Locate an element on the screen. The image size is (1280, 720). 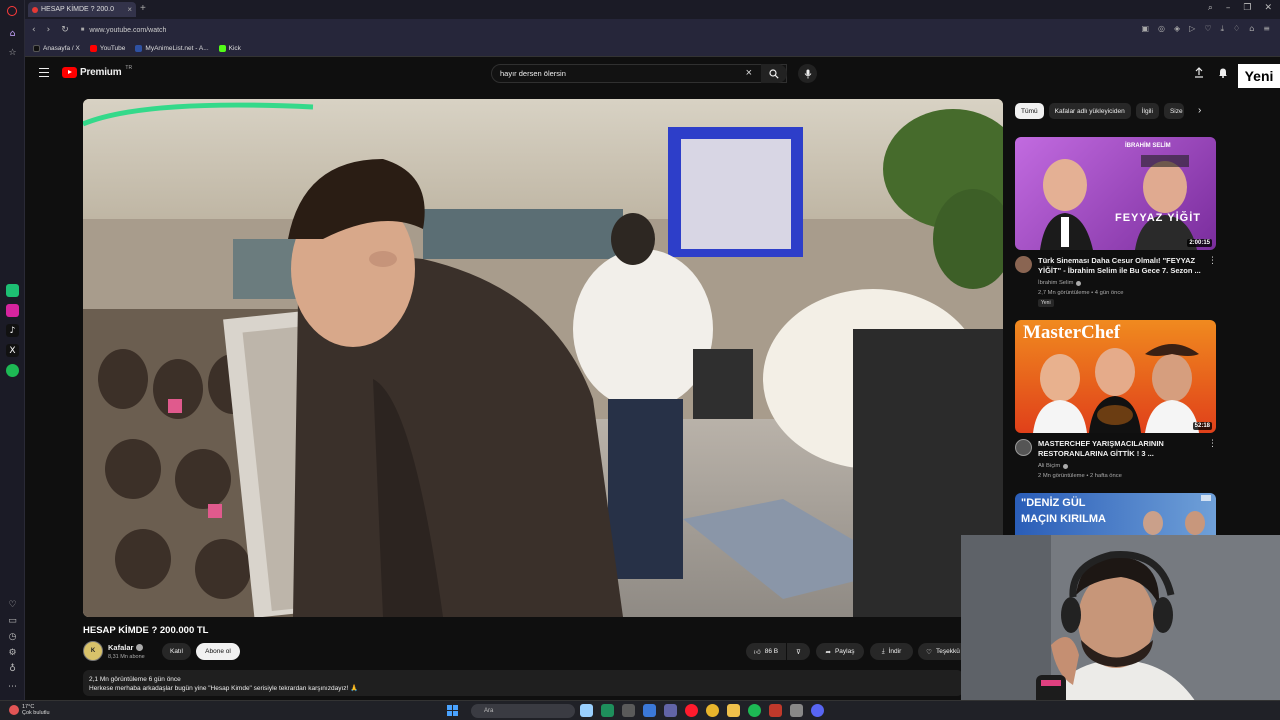
spotify-taskbar-icon is located at coordinates (754, 710).